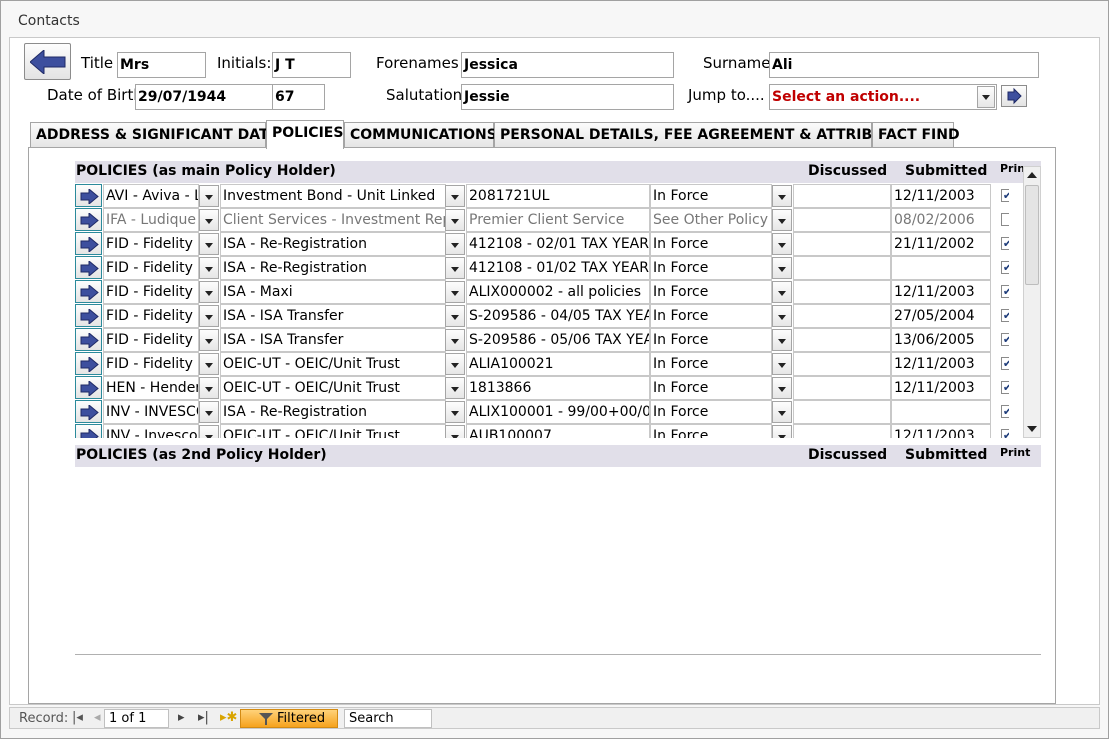  I want to click on prev-record-icon: ◂, so click(97, 717).